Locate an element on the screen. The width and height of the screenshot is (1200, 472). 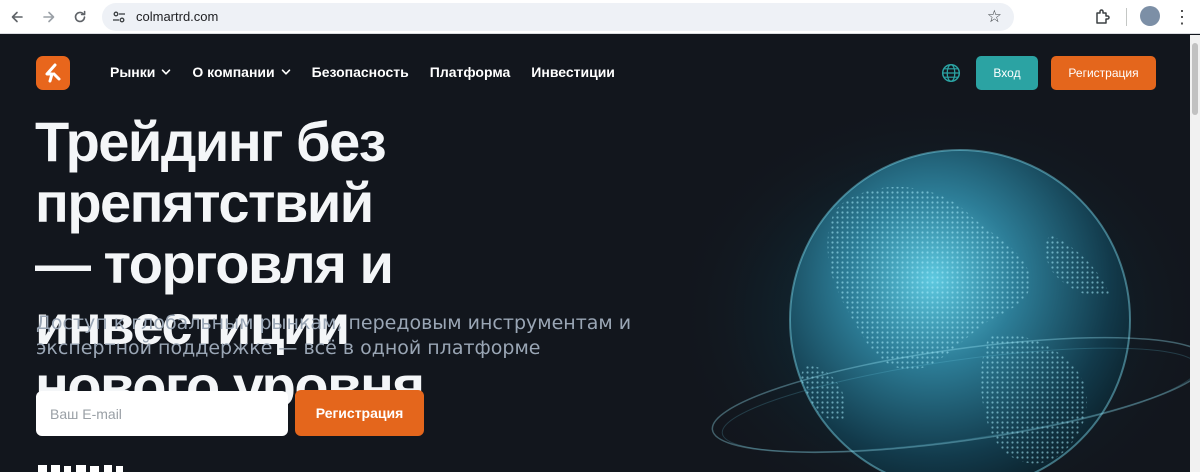
nav-item-investments: Инвестиции is located at coordinates (573, 72).